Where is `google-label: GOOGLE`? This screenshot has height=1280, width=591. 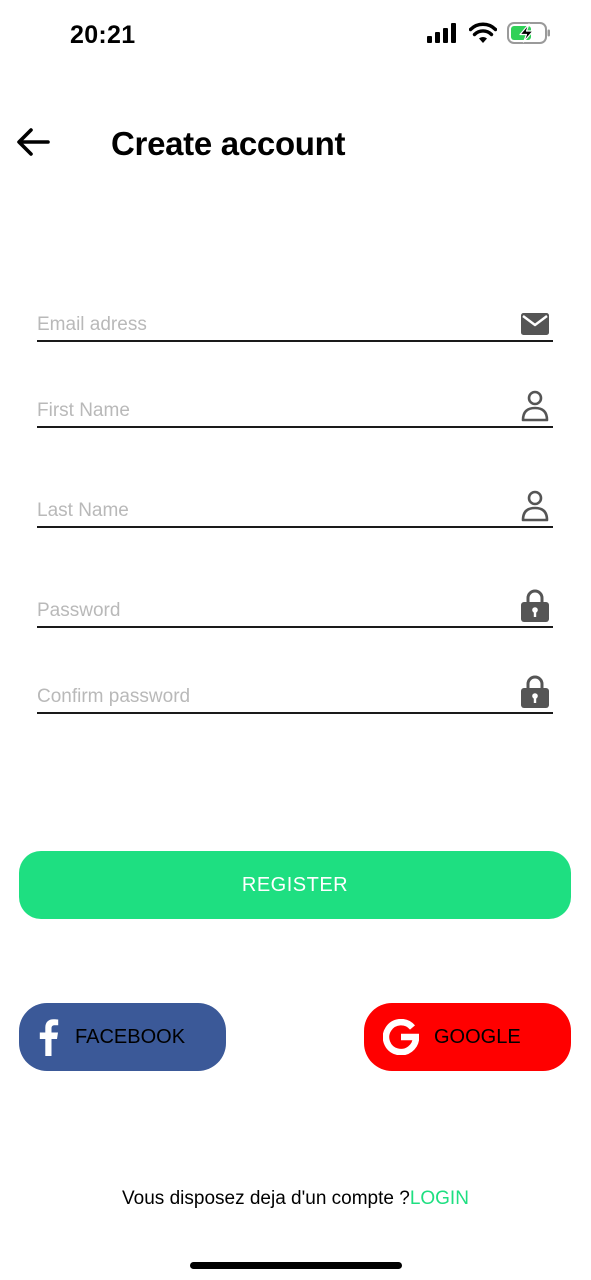 google-label: GOOGLE is located at coordinates (477, 1037).